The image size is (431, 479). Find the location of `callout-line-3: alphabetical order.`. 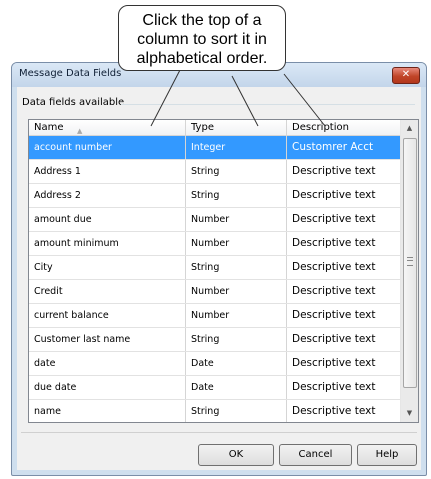

callout-line-3: alphabetical order. is located at coordinates (202, 58).